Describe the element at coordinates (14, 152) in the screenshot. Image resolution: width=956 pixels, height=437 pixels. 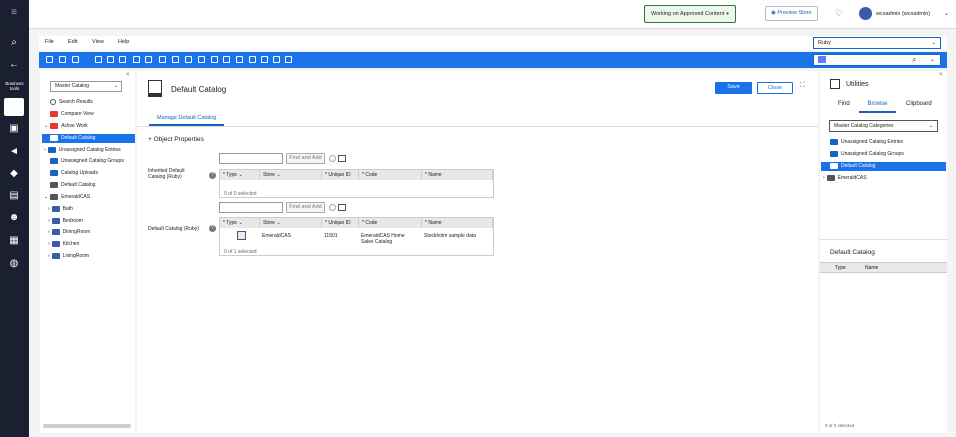
I see `megaphone-icon: ◄` at that location.